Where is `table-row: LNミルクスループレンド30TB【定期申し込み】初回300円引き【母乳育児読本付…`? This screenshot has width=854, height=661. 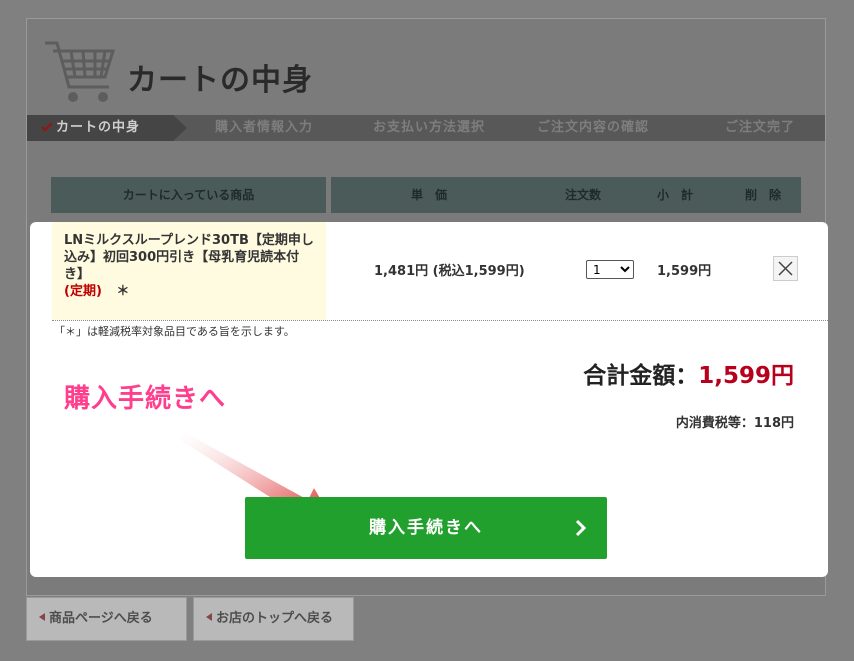 table-row: LNミルクスループレンド30TB【定期申し込み】初回300円引き【母乳育児読本付… is located at coordinates (440, 271).